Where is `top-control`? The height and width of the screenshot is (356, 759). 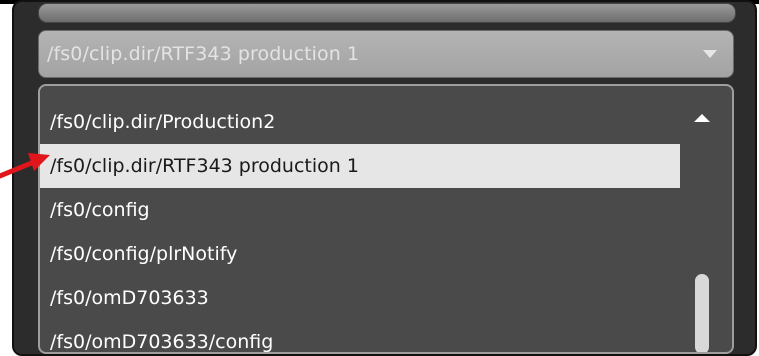
top-control is located at coordinates (387, 13).